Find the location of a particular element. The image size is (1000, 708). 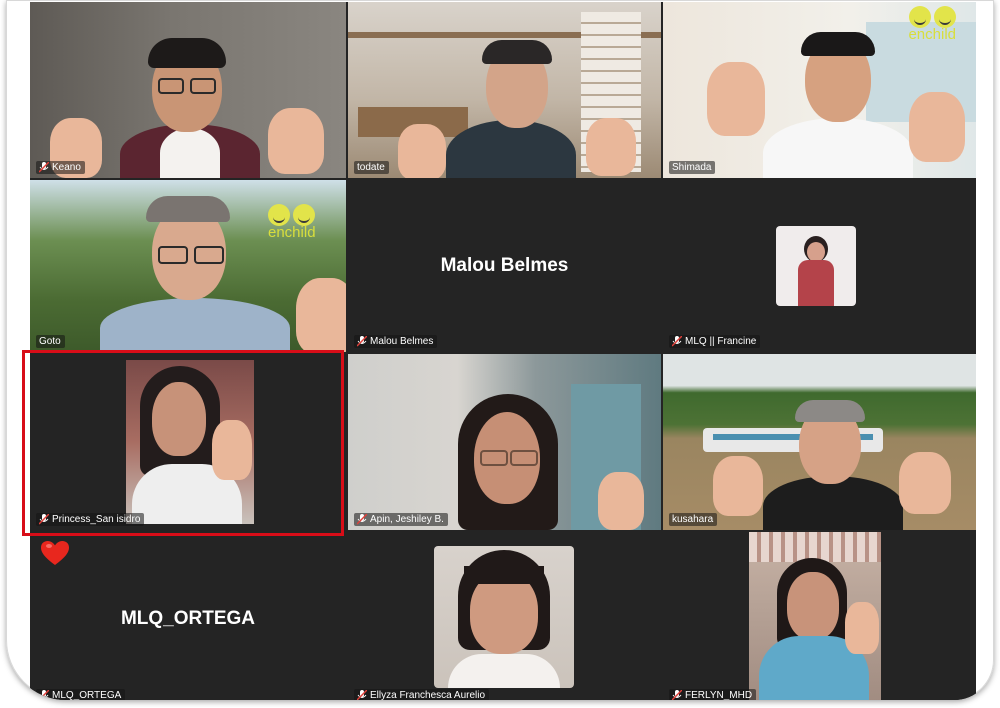

participant-name-tag: kusahara is located at coordinates (693, 519).